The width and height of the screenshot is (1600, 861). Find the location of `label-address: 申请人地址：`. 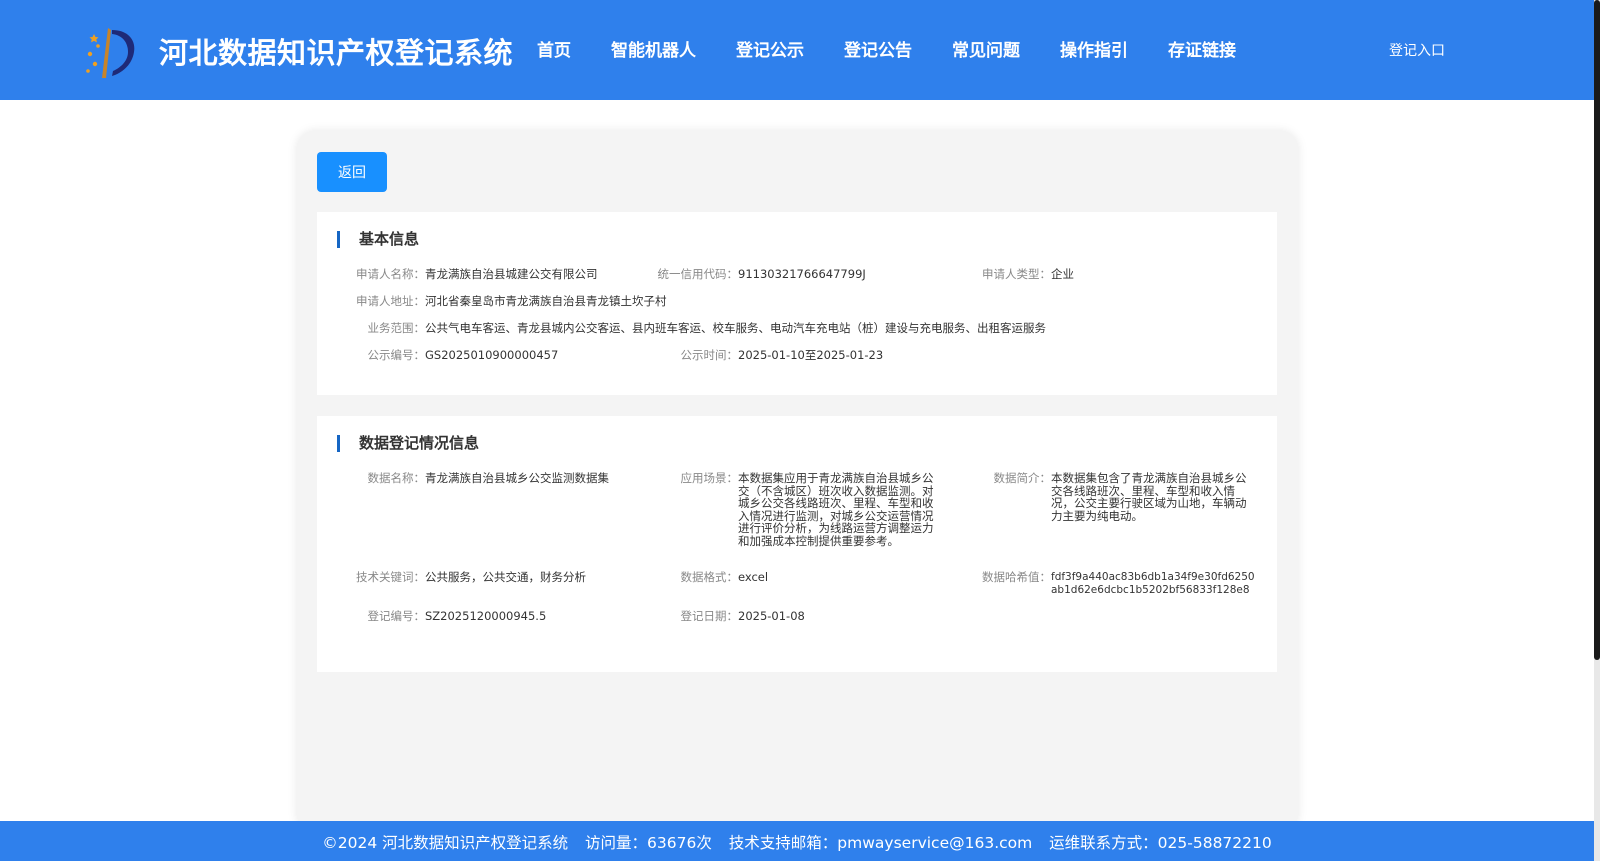

label-address: 申请人地址： is located at coordinates (390, 301).